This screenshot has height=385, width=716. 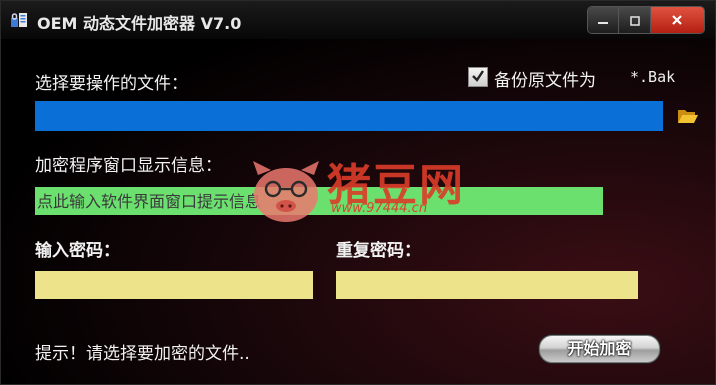 I want to click on open-folder-icon, so click(x=688, y=116).